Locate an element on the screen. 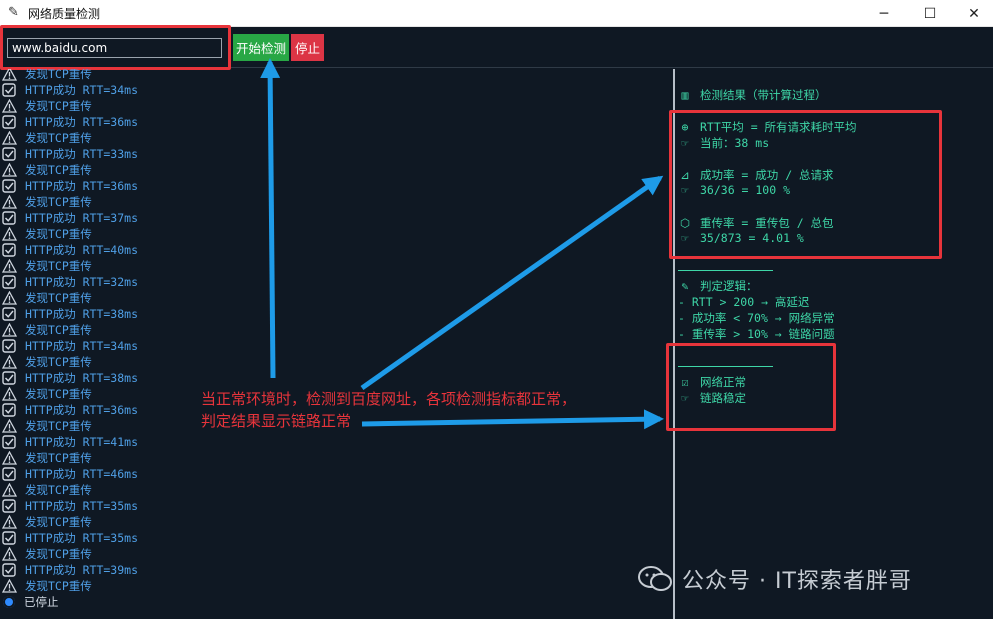 This screenshot has height=619, width=993. wechat-icon is located at coordinates (655, 578).